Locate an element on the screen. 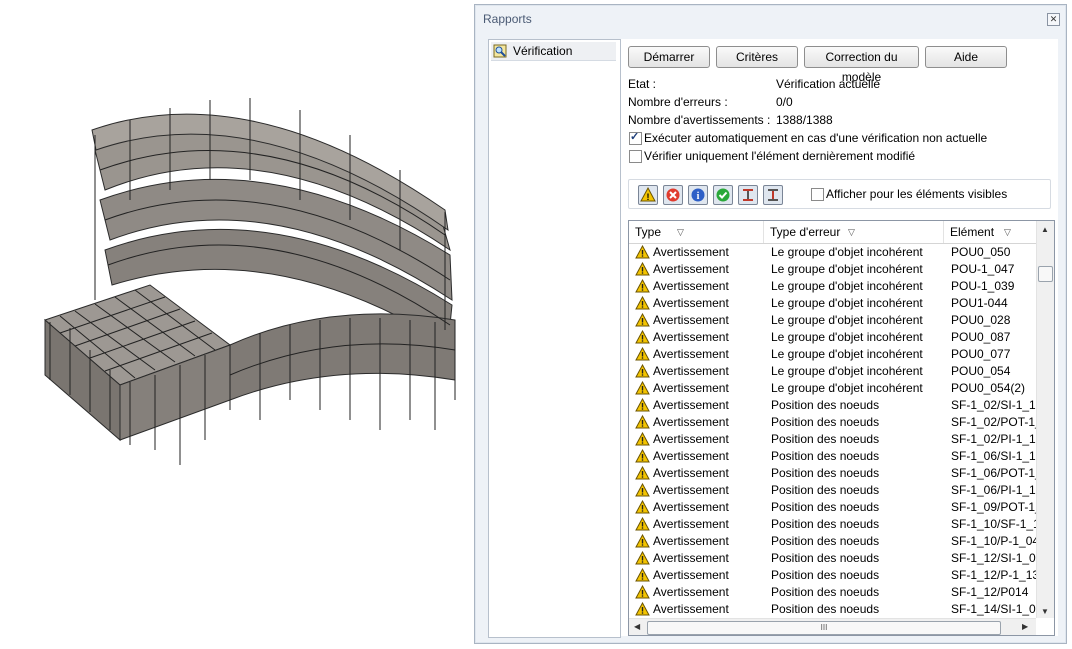  close-button: ✕ is located at coordinates (1053, 19).